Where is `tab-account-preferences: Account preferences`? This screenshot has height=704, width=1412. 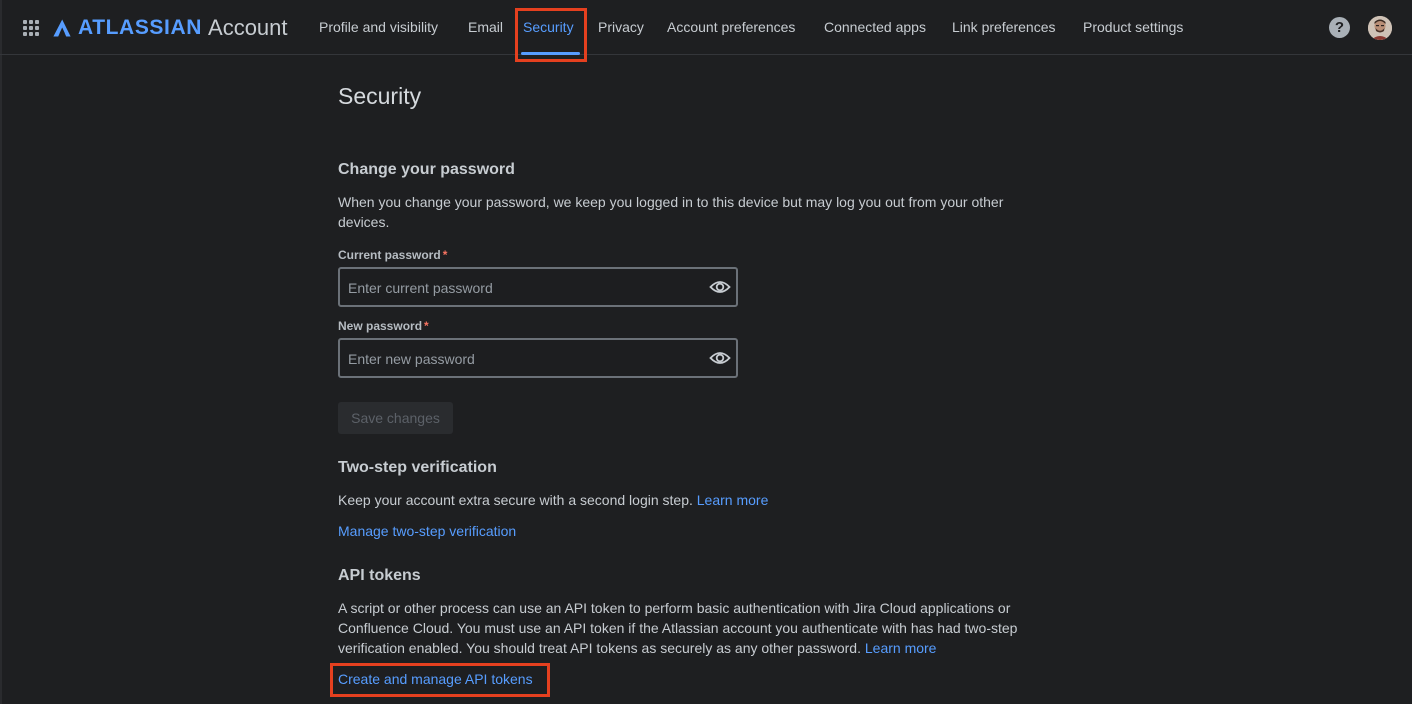
tab-account-preferences: Account preferences is located at coordinates (731, 27).